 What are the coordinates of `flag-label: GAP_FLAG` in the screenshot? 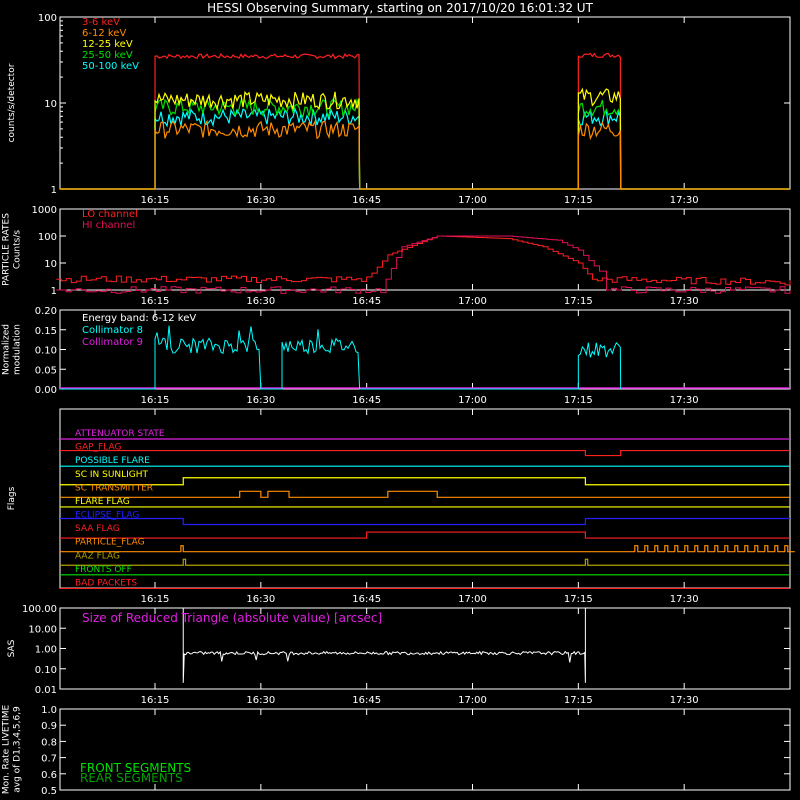 It's located at (98, 448).